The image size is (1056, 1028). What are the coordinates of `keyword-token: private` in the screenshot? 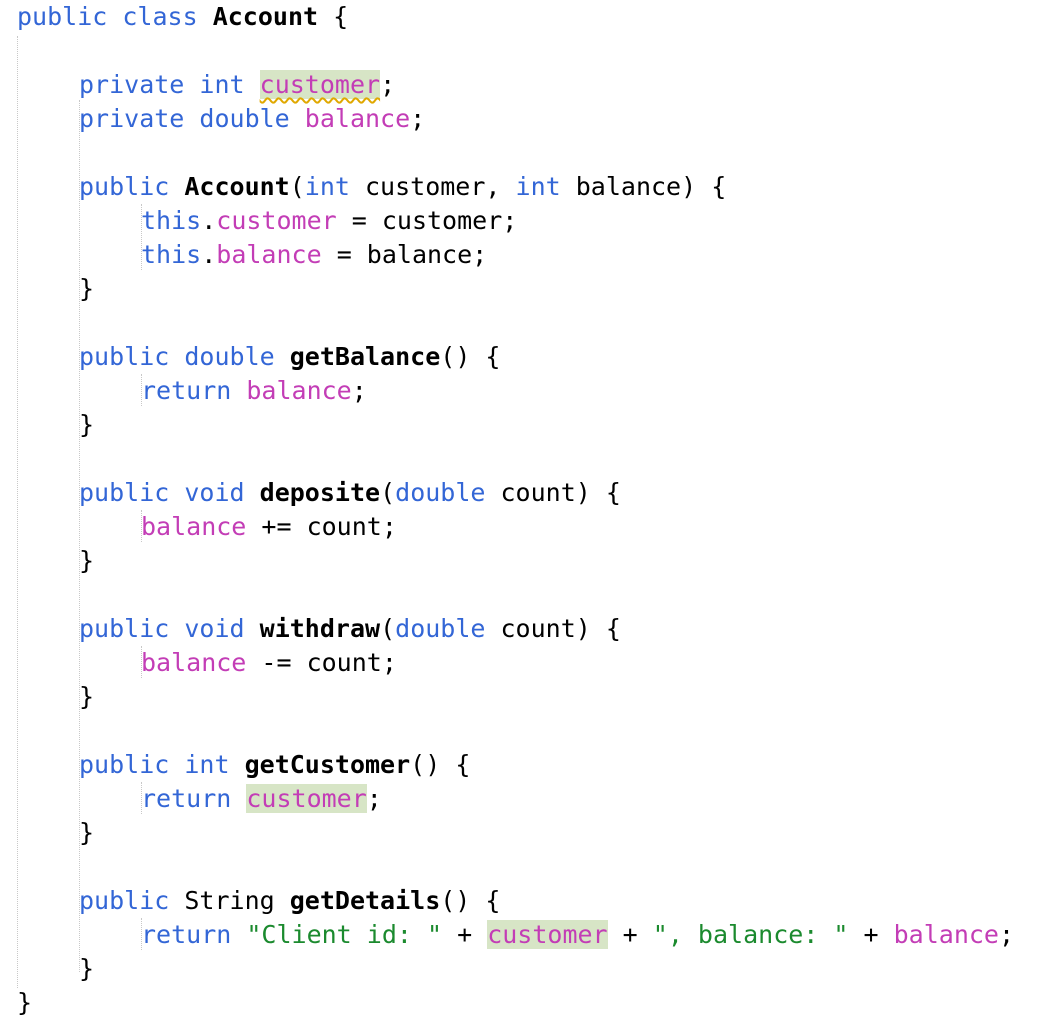 It's located at (132, 118).